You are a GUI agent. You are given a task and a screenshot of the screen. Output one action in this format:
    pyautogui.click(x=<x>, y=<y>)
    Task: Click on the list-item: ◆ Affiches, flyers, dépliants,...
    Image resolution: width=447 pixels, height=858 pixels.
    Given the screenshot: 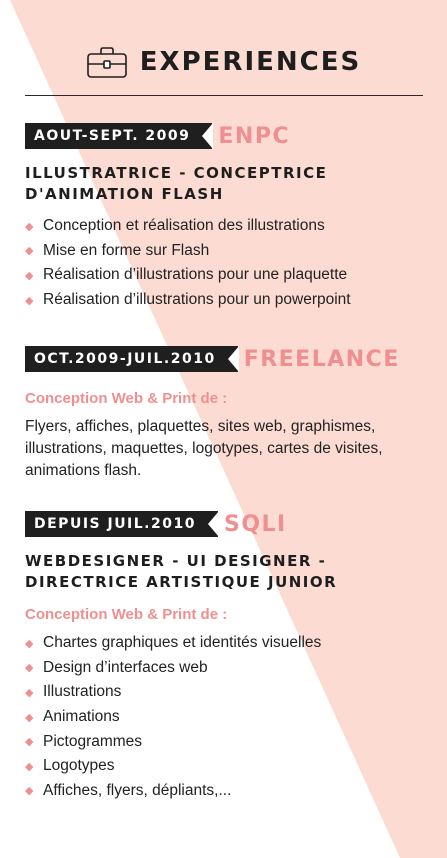 What is the action you would take?
    pyautogui.click(x=128, y=790)
    